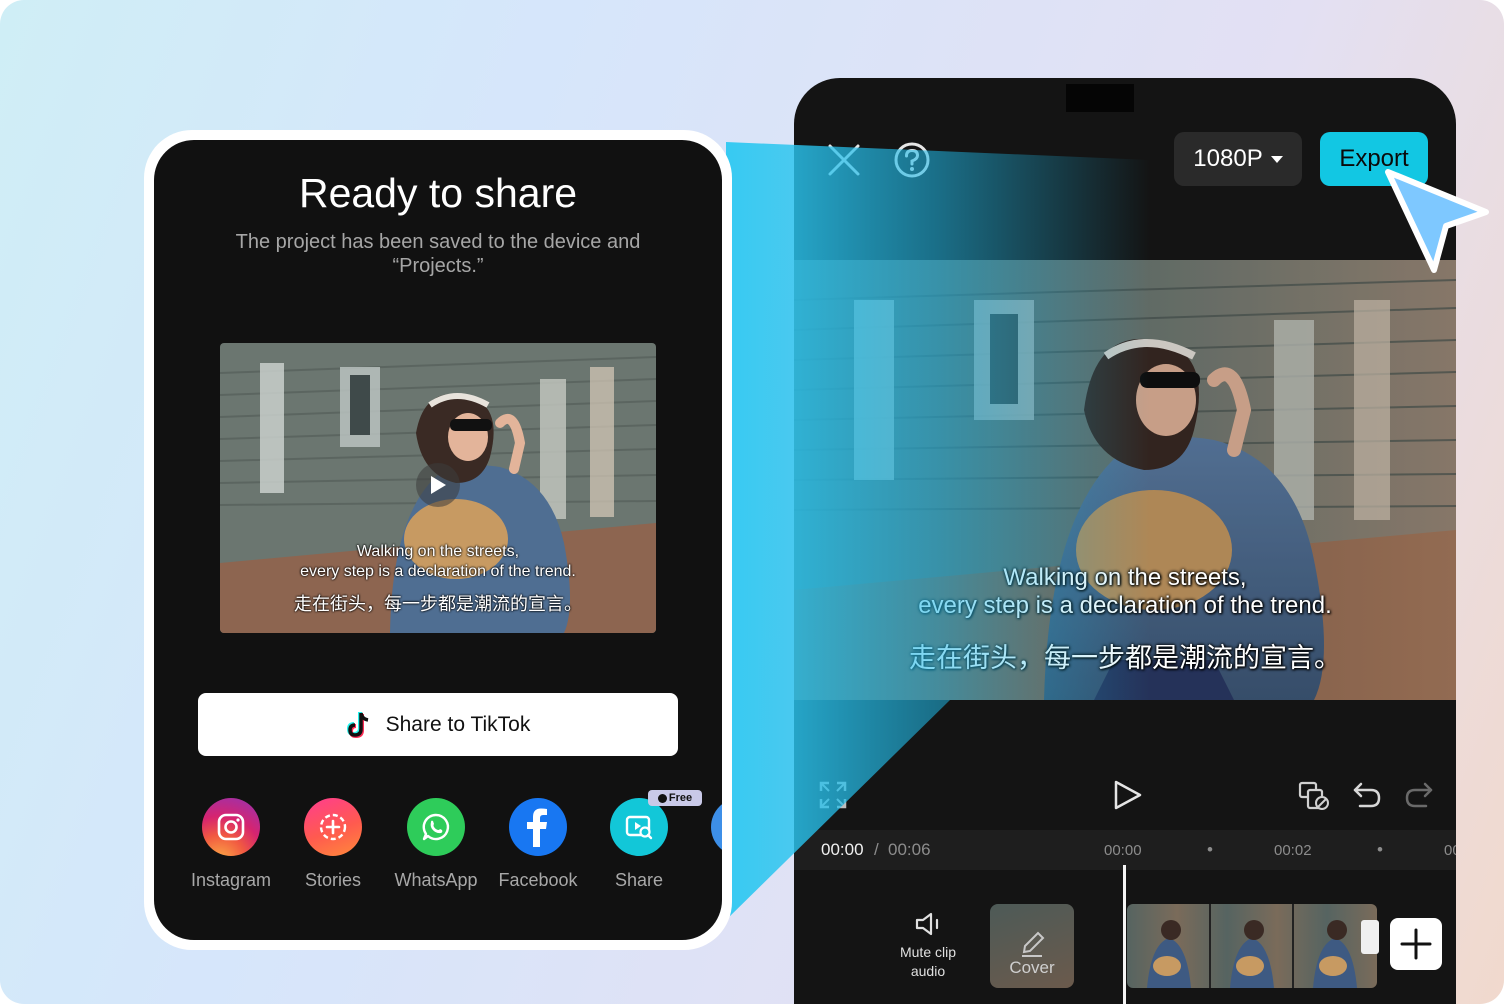 This screenshot has width=1504, height=1004. I want to click on resolution-dropdown: 1080P, so click(1238, 159).